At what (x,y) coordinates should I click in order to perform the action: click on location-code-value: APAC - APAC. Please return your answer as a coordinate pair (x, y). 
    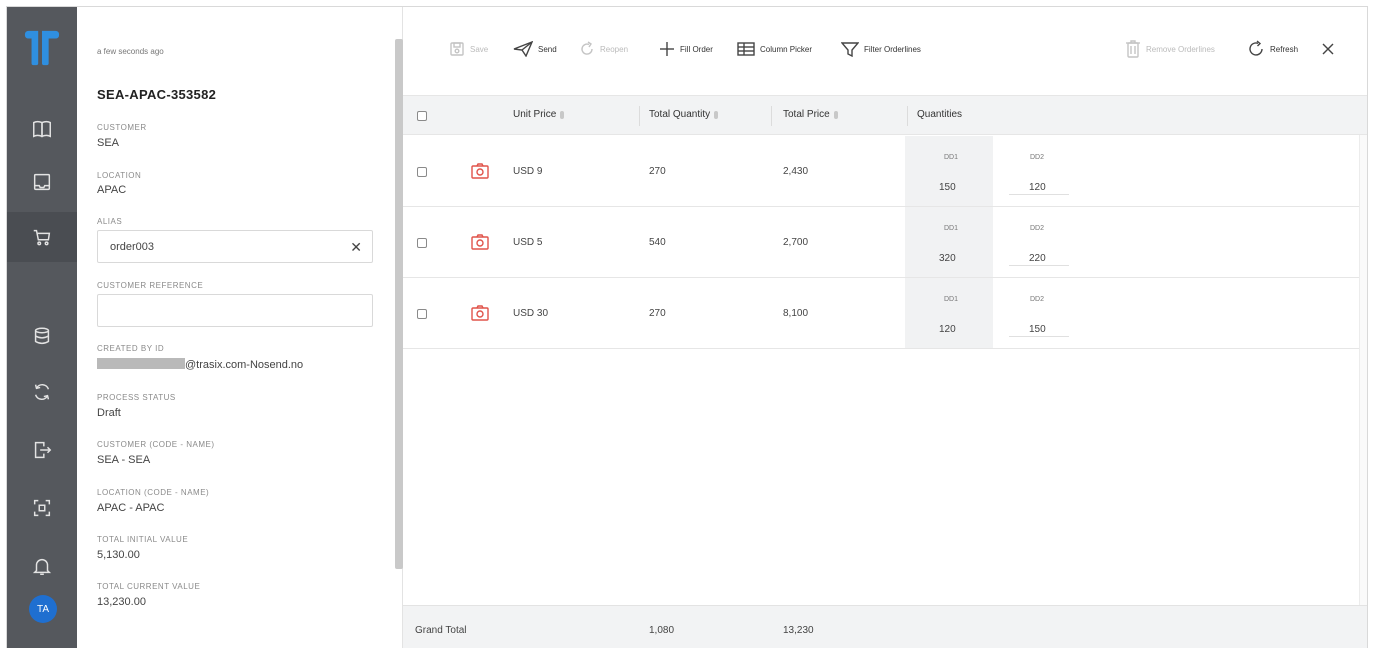
    Looking at the image, I should click on (131, 508).